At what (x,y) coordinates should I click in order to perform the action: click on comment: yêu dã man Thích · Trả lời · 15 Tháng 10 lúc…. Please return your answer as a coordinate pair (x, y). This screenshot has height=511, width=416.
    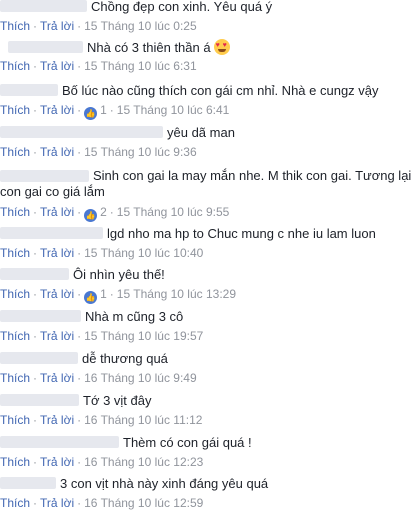
    Looking at the image, I should click on (208, 142).